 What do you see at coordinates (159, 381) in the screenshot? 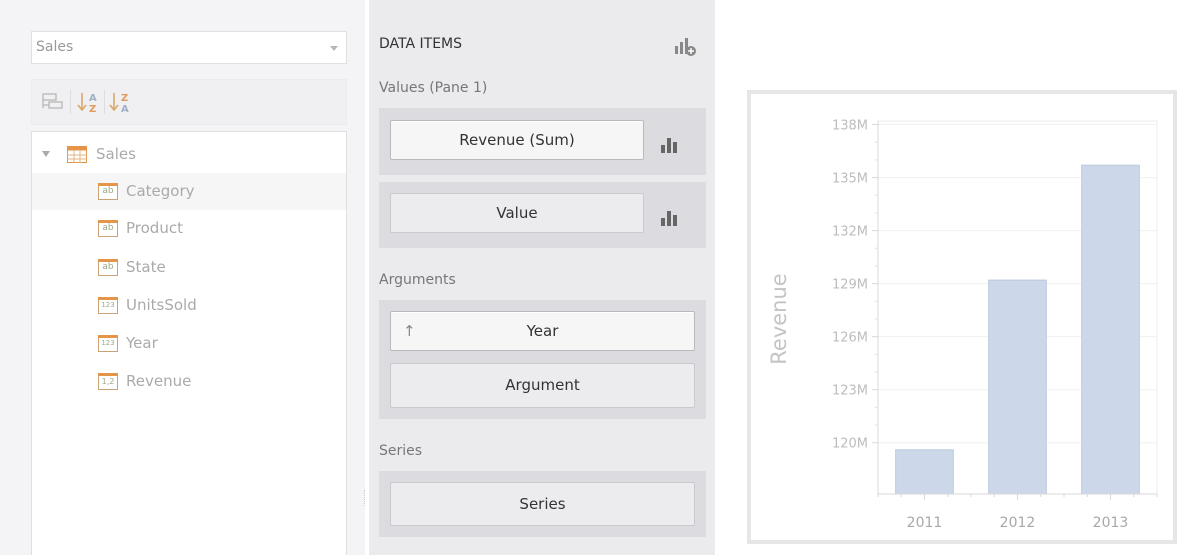
I see `field-label: Revenue` at bounding box center [159, 381].